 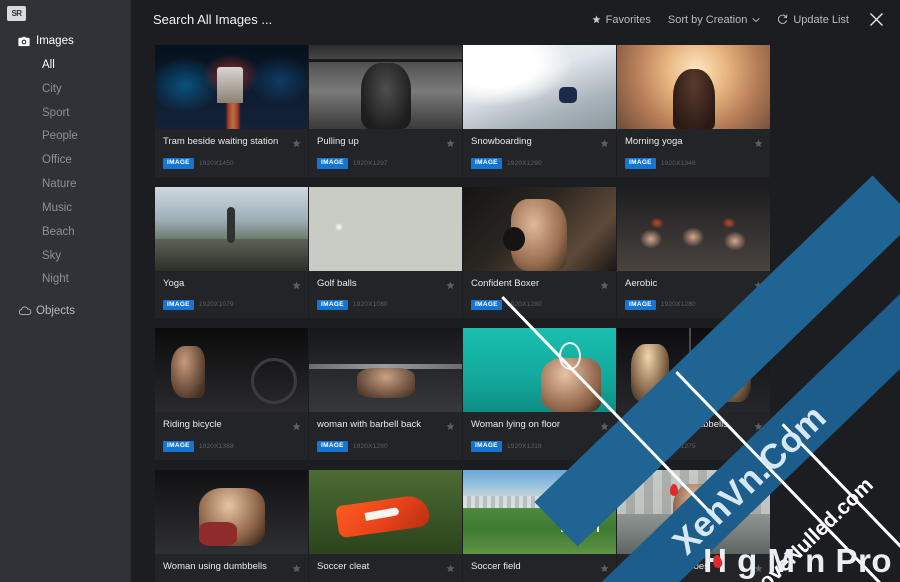 I want to click on image-card: Soccer field IMAGE 1920X1440, so click(x=539, y=525).